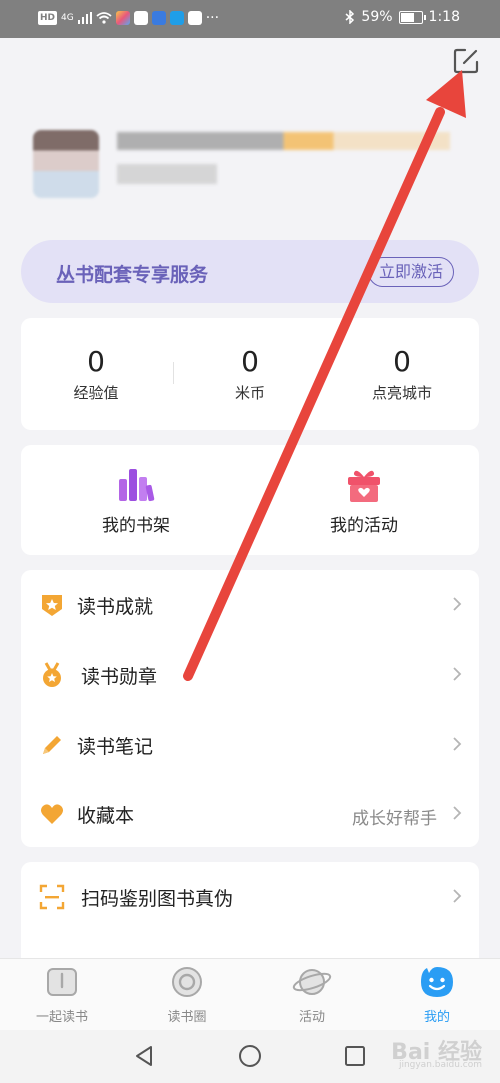  I want to click on status-bar: HD 4G ··· 59% 1:18, so click(250, 19).